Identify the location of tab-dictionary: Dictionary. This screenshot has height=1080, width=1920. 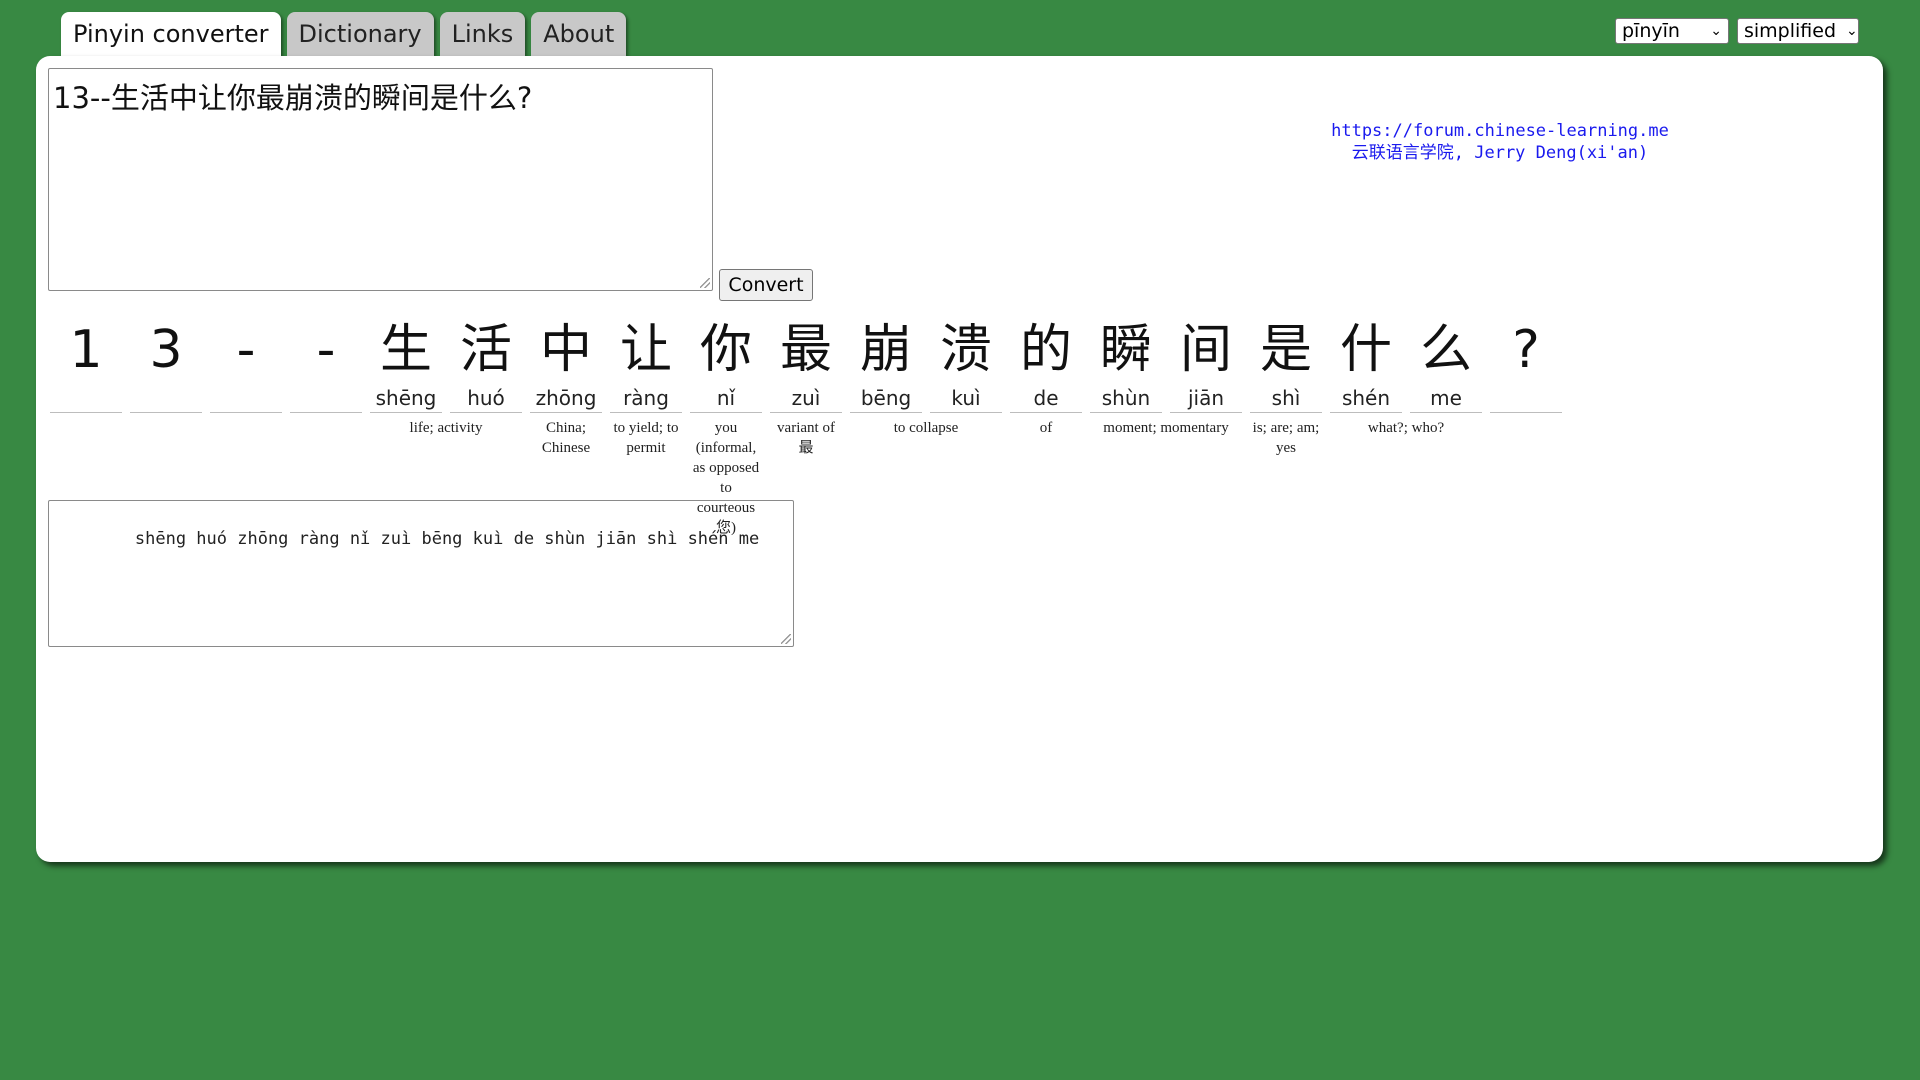
(360, 34).